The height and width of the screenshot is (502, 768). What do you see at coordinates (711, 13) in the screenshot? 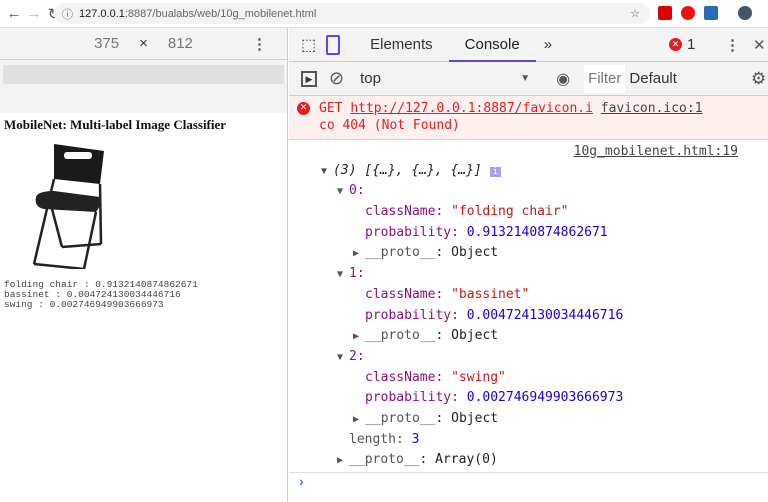
I see `s-extension-icon` at bounding box center [711, 13].